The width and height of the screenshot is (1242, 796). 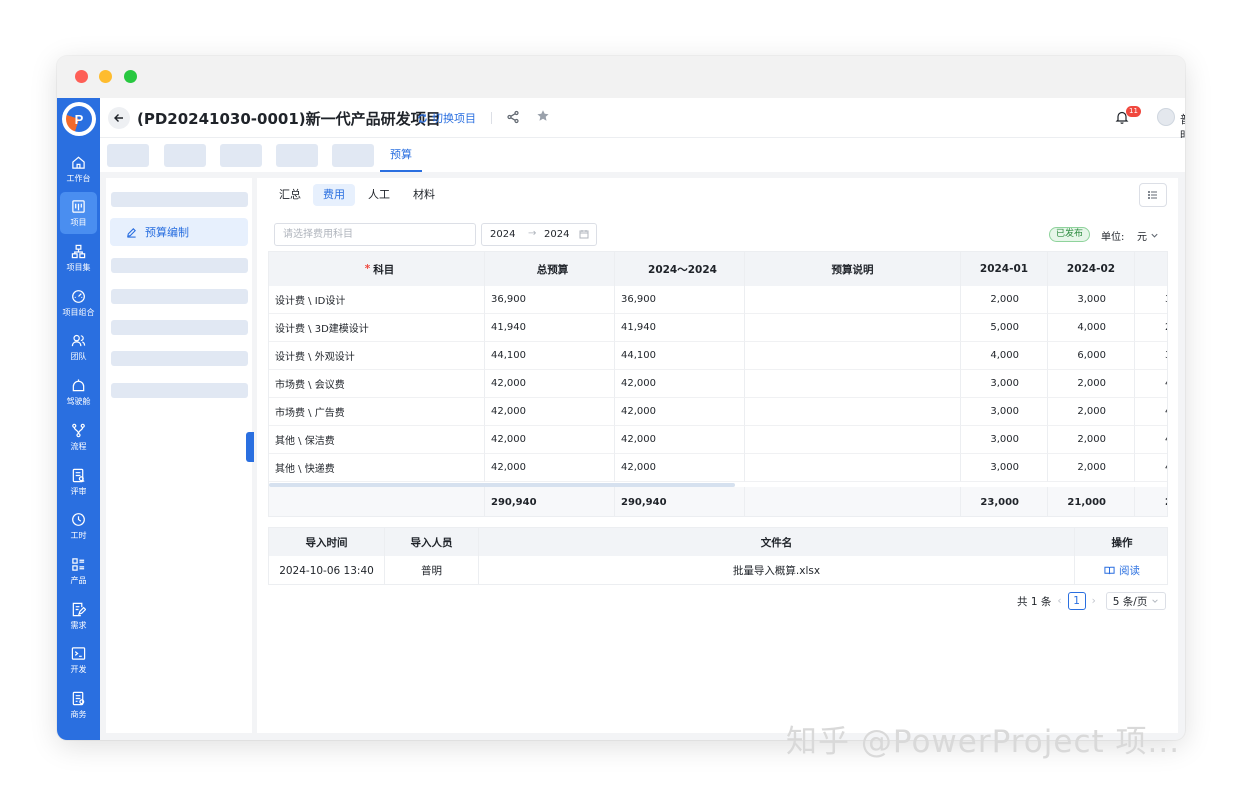 I want to click on favorite-button, so click(x=543, y=117).